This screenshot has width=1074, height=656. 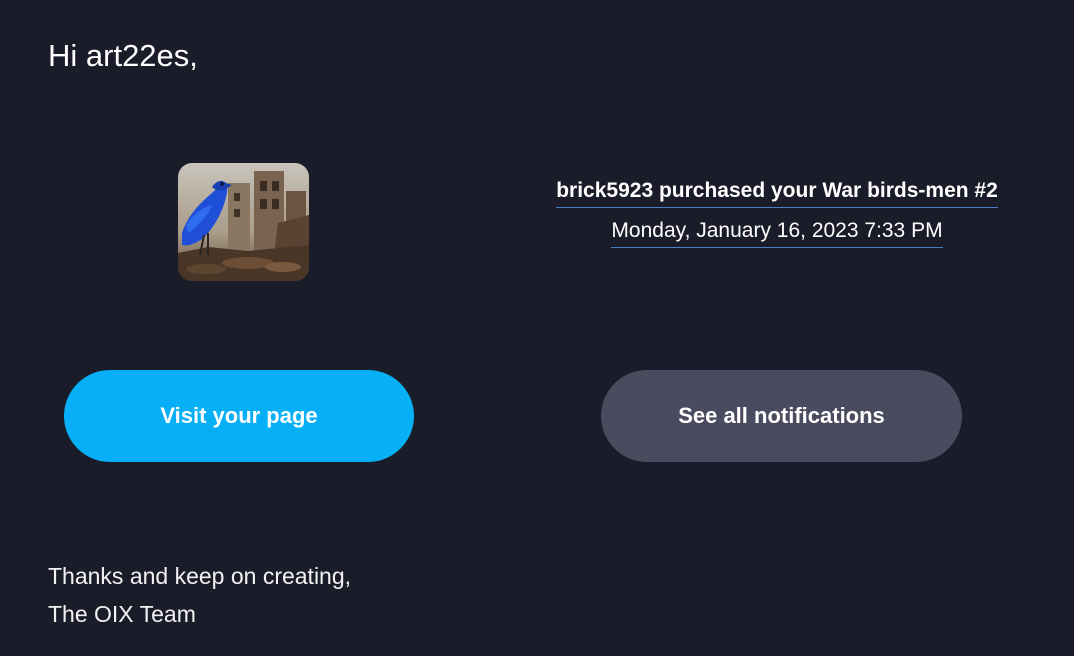 I want to click on greeting: Hi art22es,, so click(x=123, y=55).